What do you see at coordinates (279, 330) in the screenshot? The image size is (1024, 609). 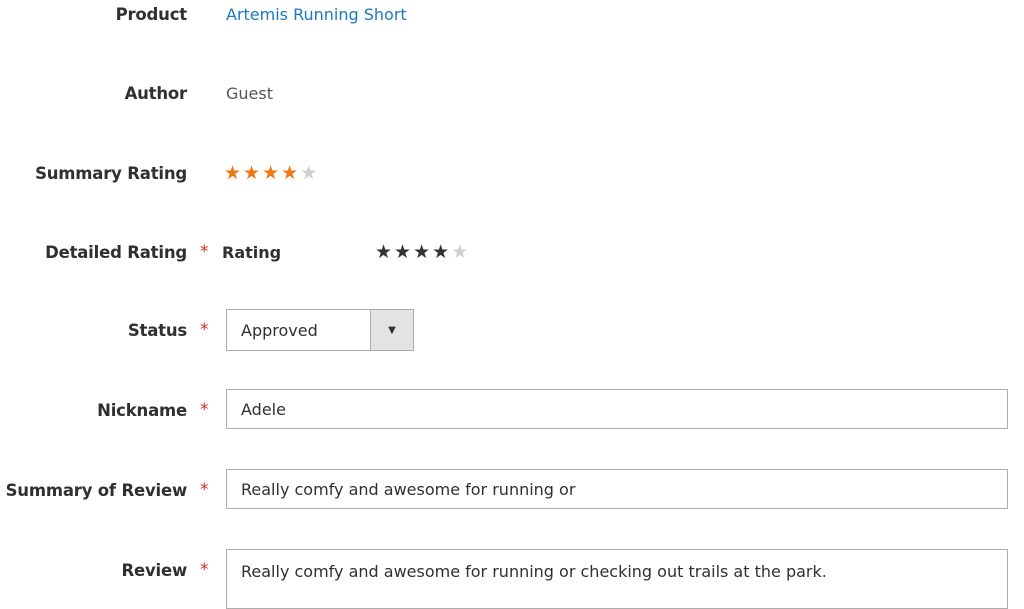 I see `status-value: Approved` at bounding box center [279, 330].